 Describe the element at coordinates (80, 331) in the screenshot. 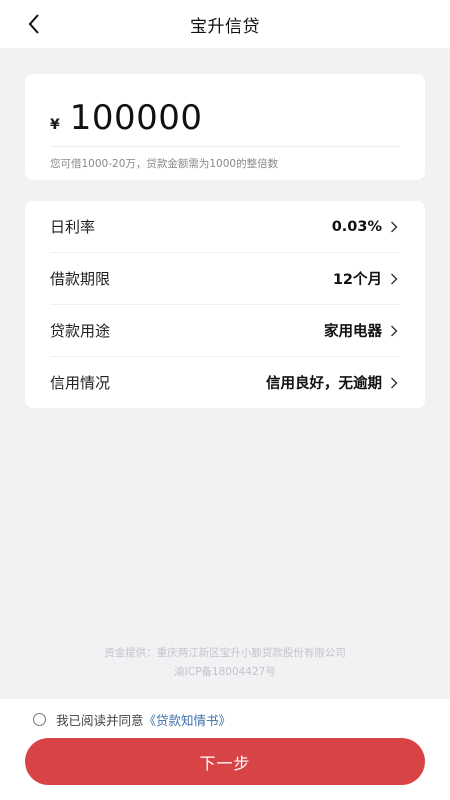

I see `row-label: 贷款用途` at that location.